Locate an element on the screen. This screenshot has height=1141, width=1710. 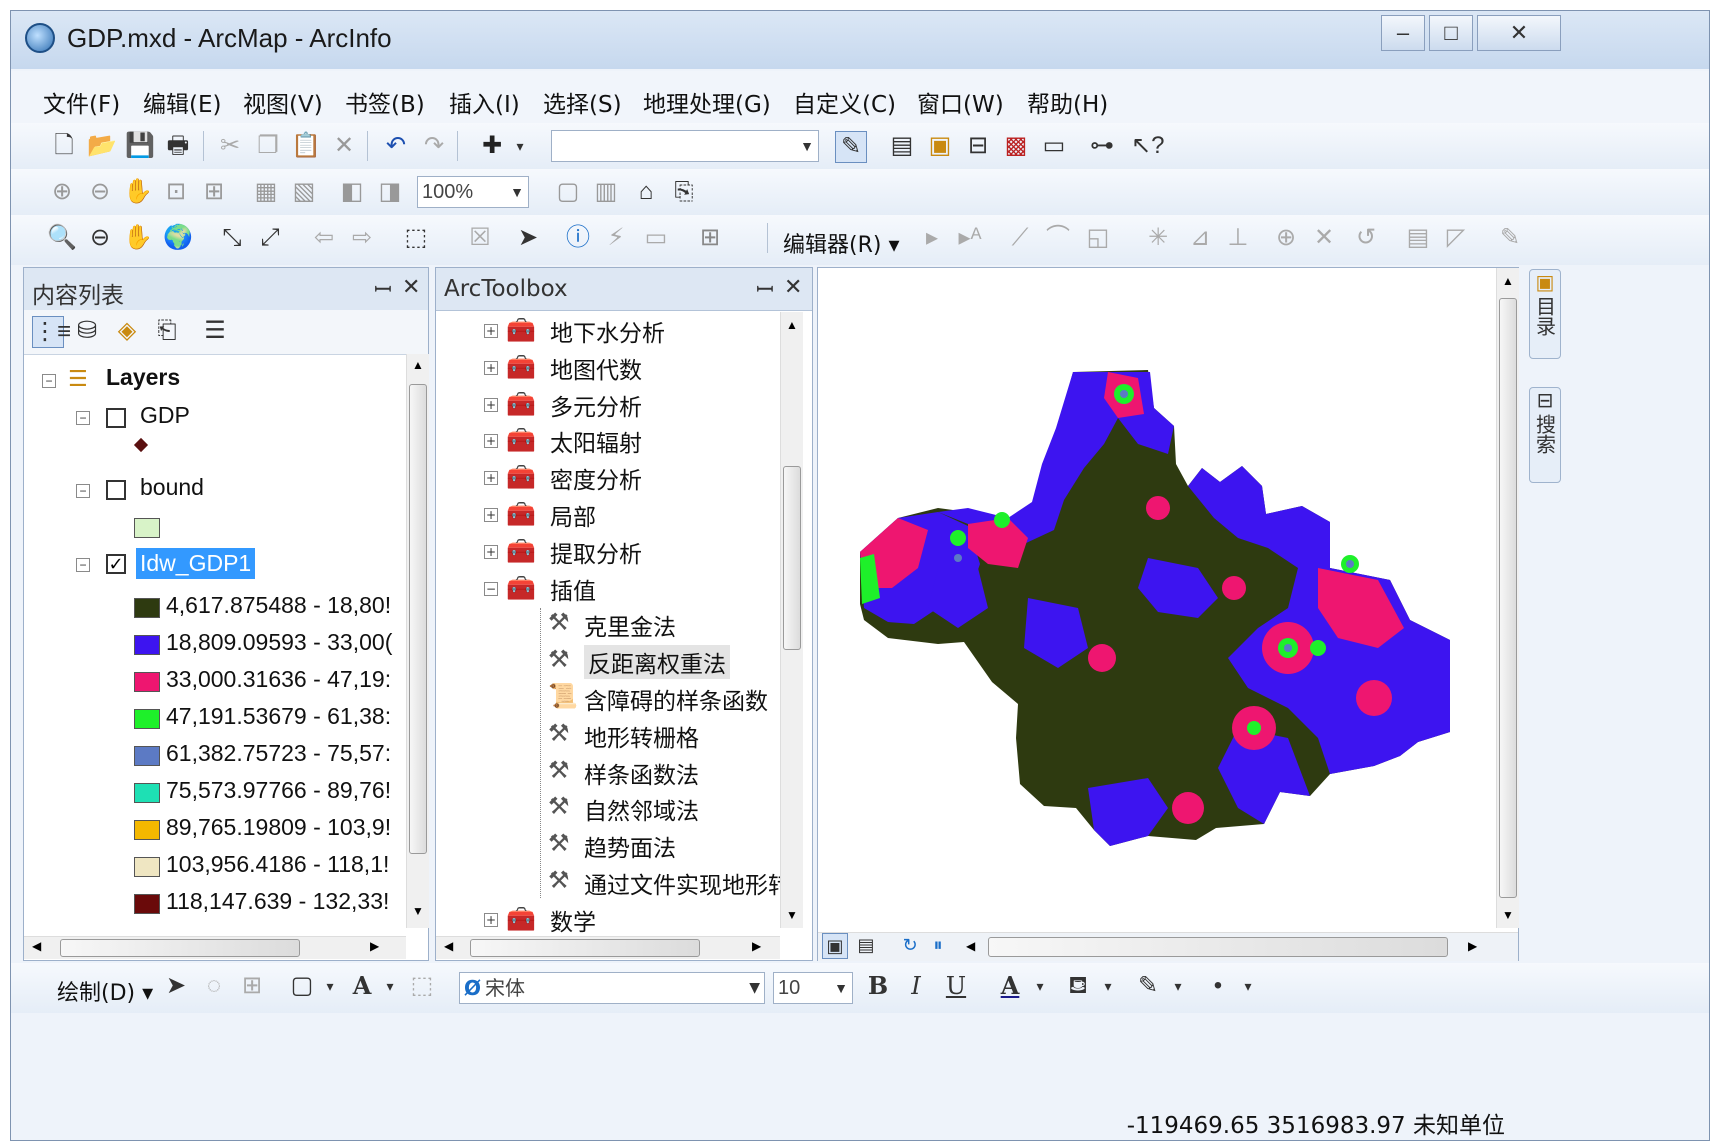
close-window-button: ✕ is located at coordinates (1519, 33).